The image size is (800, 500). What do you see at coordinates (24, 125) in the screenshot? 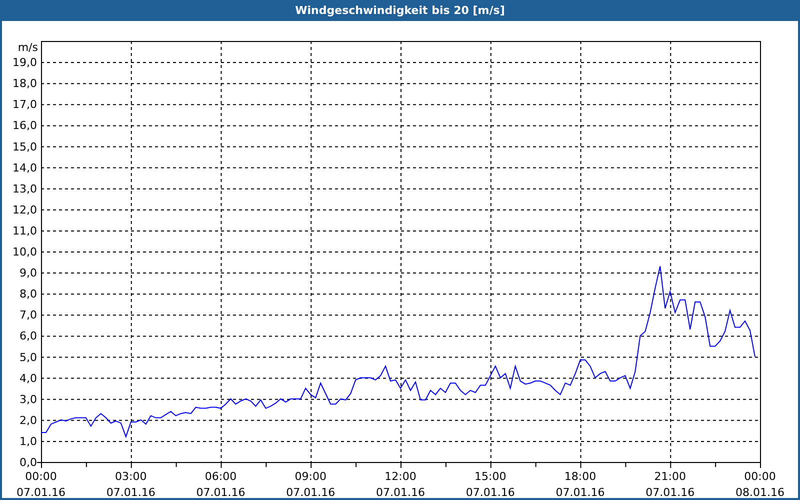
I see `axis-tick-label: 16,0` at bounding box center [24, 125].